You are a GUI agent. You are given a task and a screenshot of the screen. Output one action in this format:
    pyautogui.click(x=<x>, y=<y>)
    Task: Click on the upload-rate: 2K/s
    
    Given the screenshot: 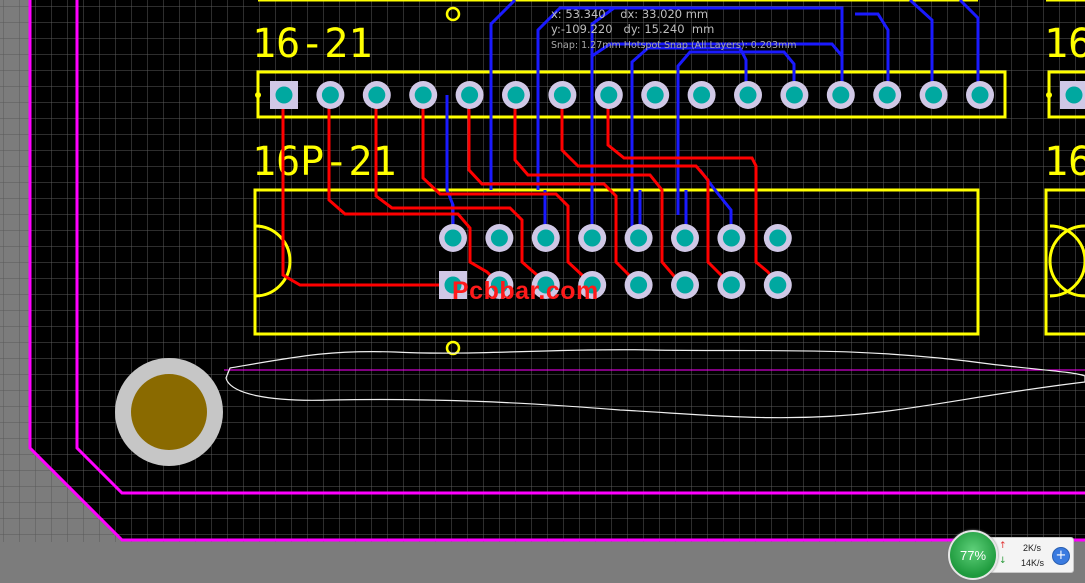 What is the action you would take?
    pyautogui.click(x=1032, y=548)
    